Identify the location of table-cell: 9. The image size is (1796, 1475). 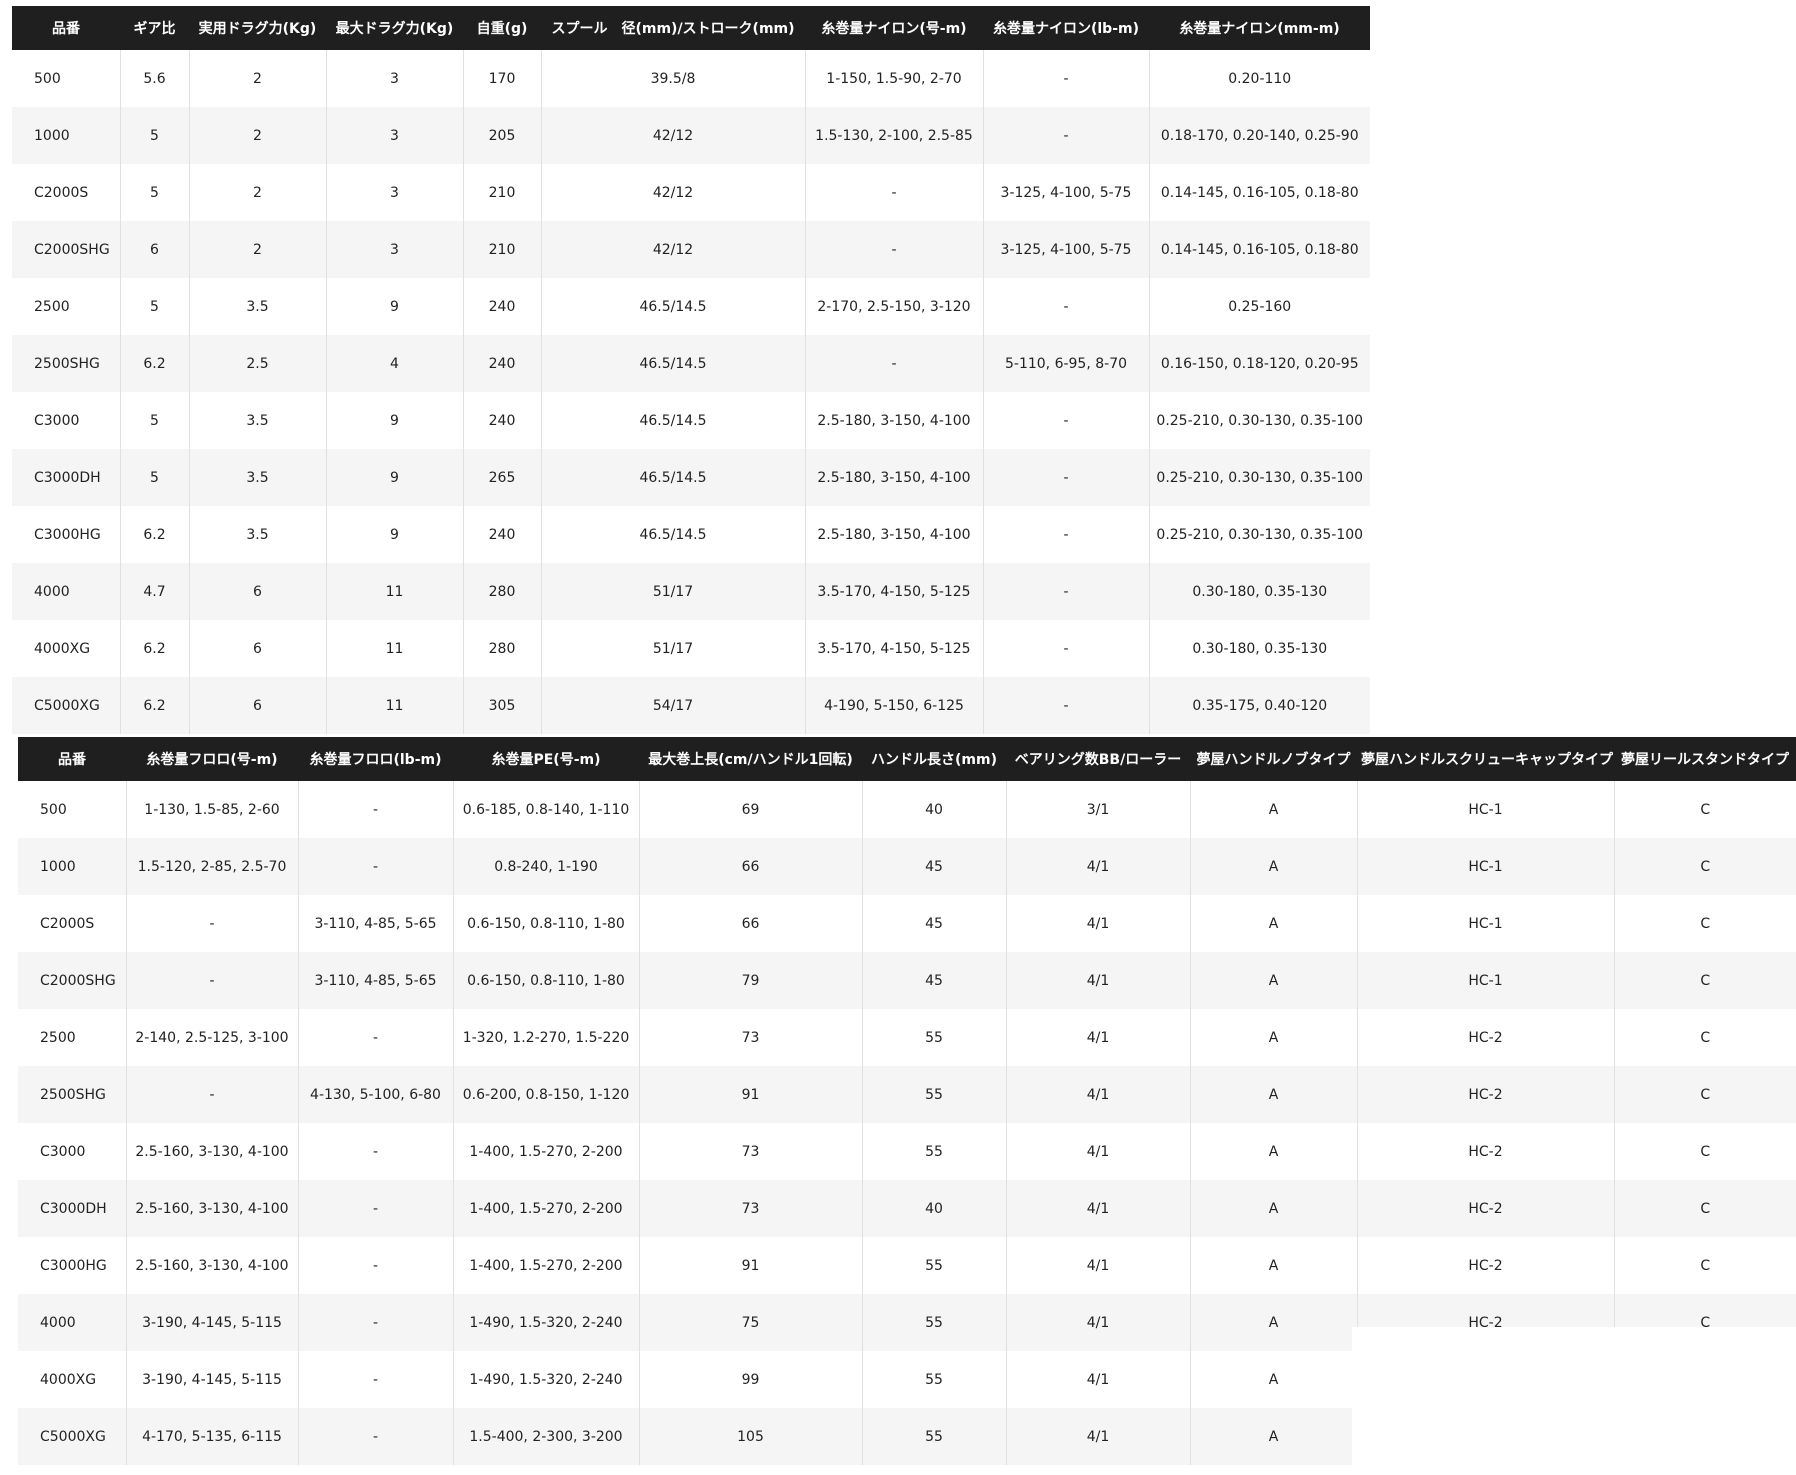
(395, 477).